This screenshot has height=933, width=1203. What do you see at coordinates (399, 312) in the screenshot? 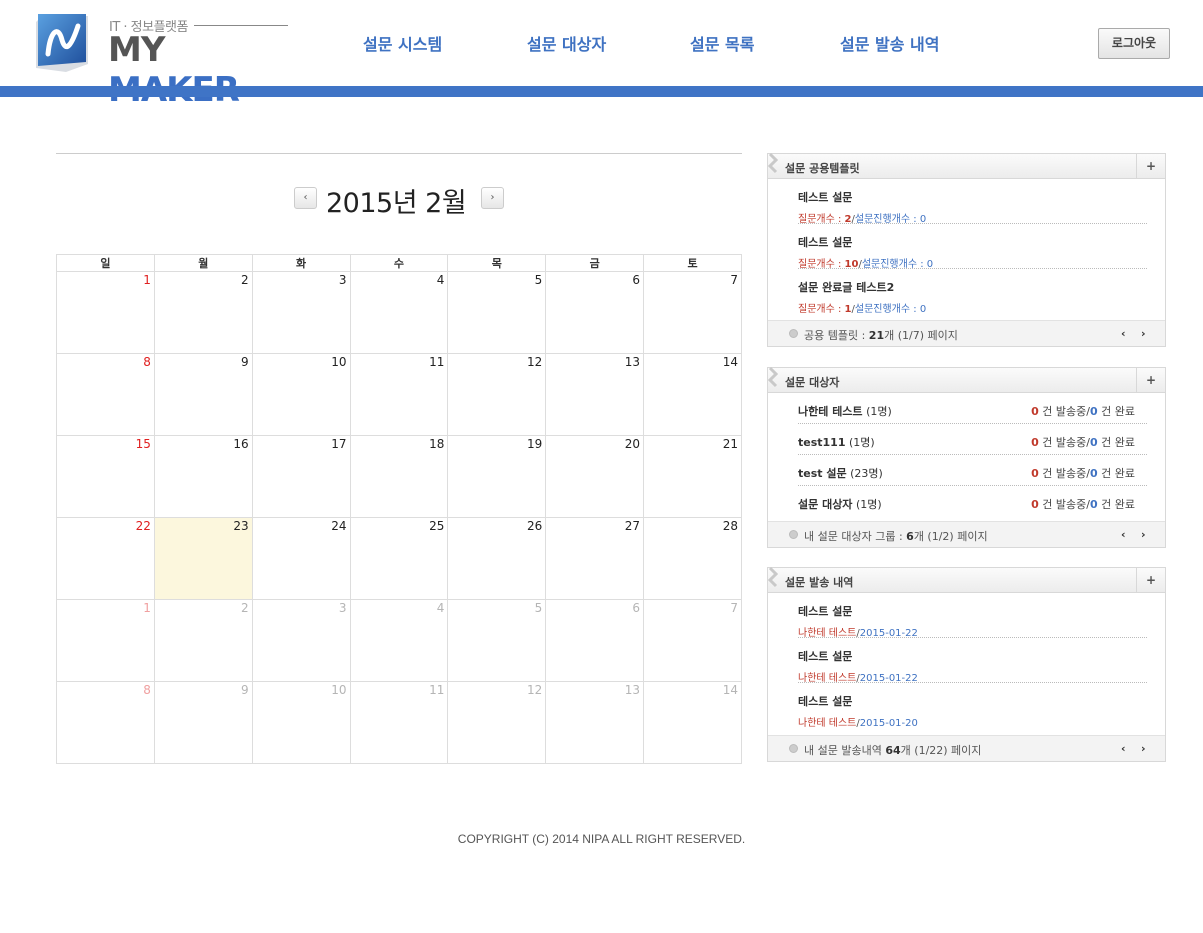
I see `calendar-day: 4` at bounding box center [399, 312].